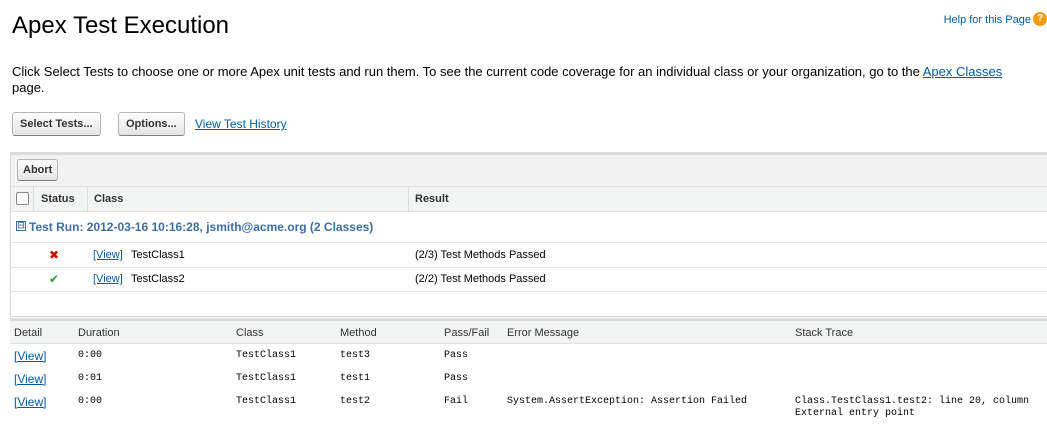 Image resolution: width=1047 pixels, height=430 pixels. What do you see at coordinates (58, 199) in the screenshot?
I see `status-column-header: Status` at bounding box center [58, 199].